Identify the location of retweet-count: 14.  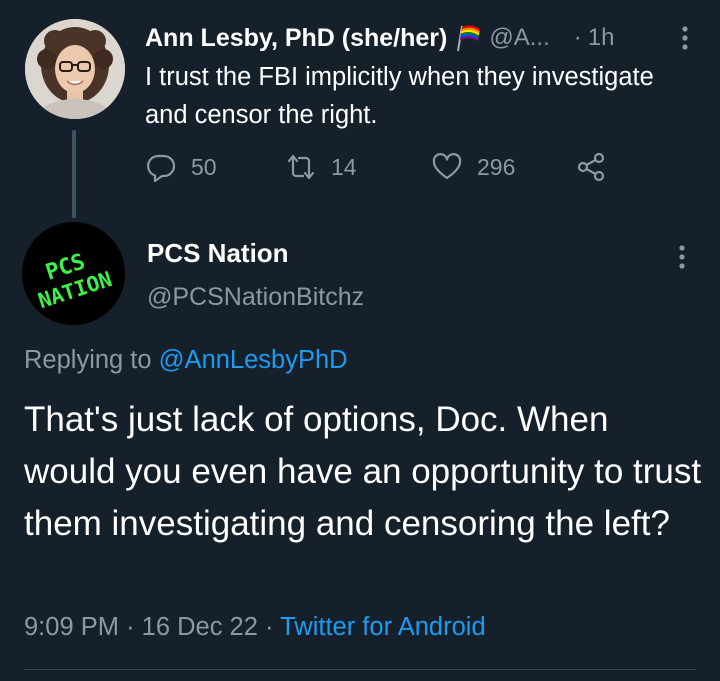
(344, 166).